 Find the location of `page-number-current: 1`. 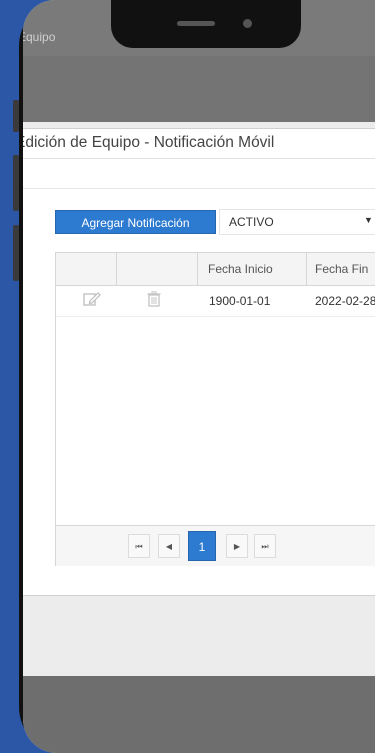

page-number-current: 1 is located at coordinates (202, 546).